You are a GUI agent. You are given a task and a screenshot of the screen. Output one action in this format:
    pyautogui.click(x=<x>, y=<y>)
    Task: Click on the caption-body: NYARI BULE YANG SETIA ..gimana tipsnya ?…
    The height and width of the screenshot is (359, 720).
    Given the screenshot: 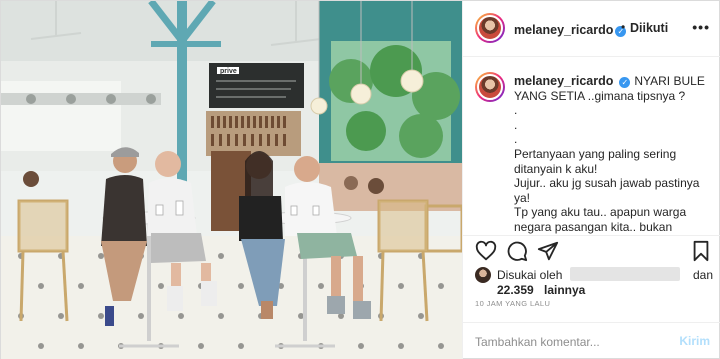 What is the action you would take?
    pyautogui.click(x=609, y=154)
    